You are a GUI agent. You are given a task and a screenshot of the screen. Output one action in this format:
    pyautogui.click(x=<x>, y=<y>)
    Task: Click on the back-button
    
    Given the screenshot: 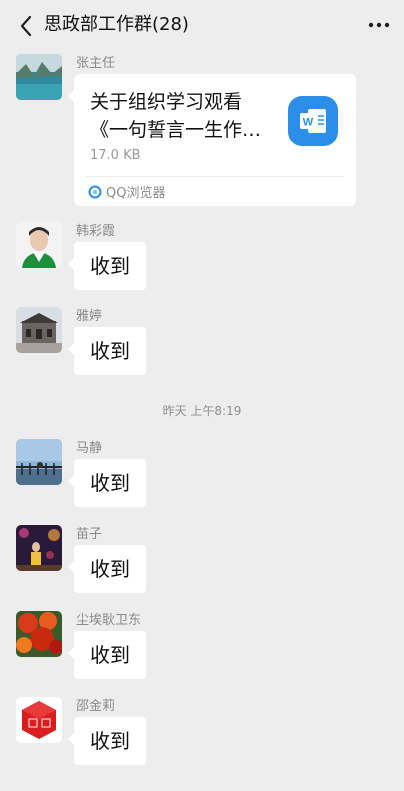 What is the action you would take?
    pyautogui.click(x=26, y=26)
    